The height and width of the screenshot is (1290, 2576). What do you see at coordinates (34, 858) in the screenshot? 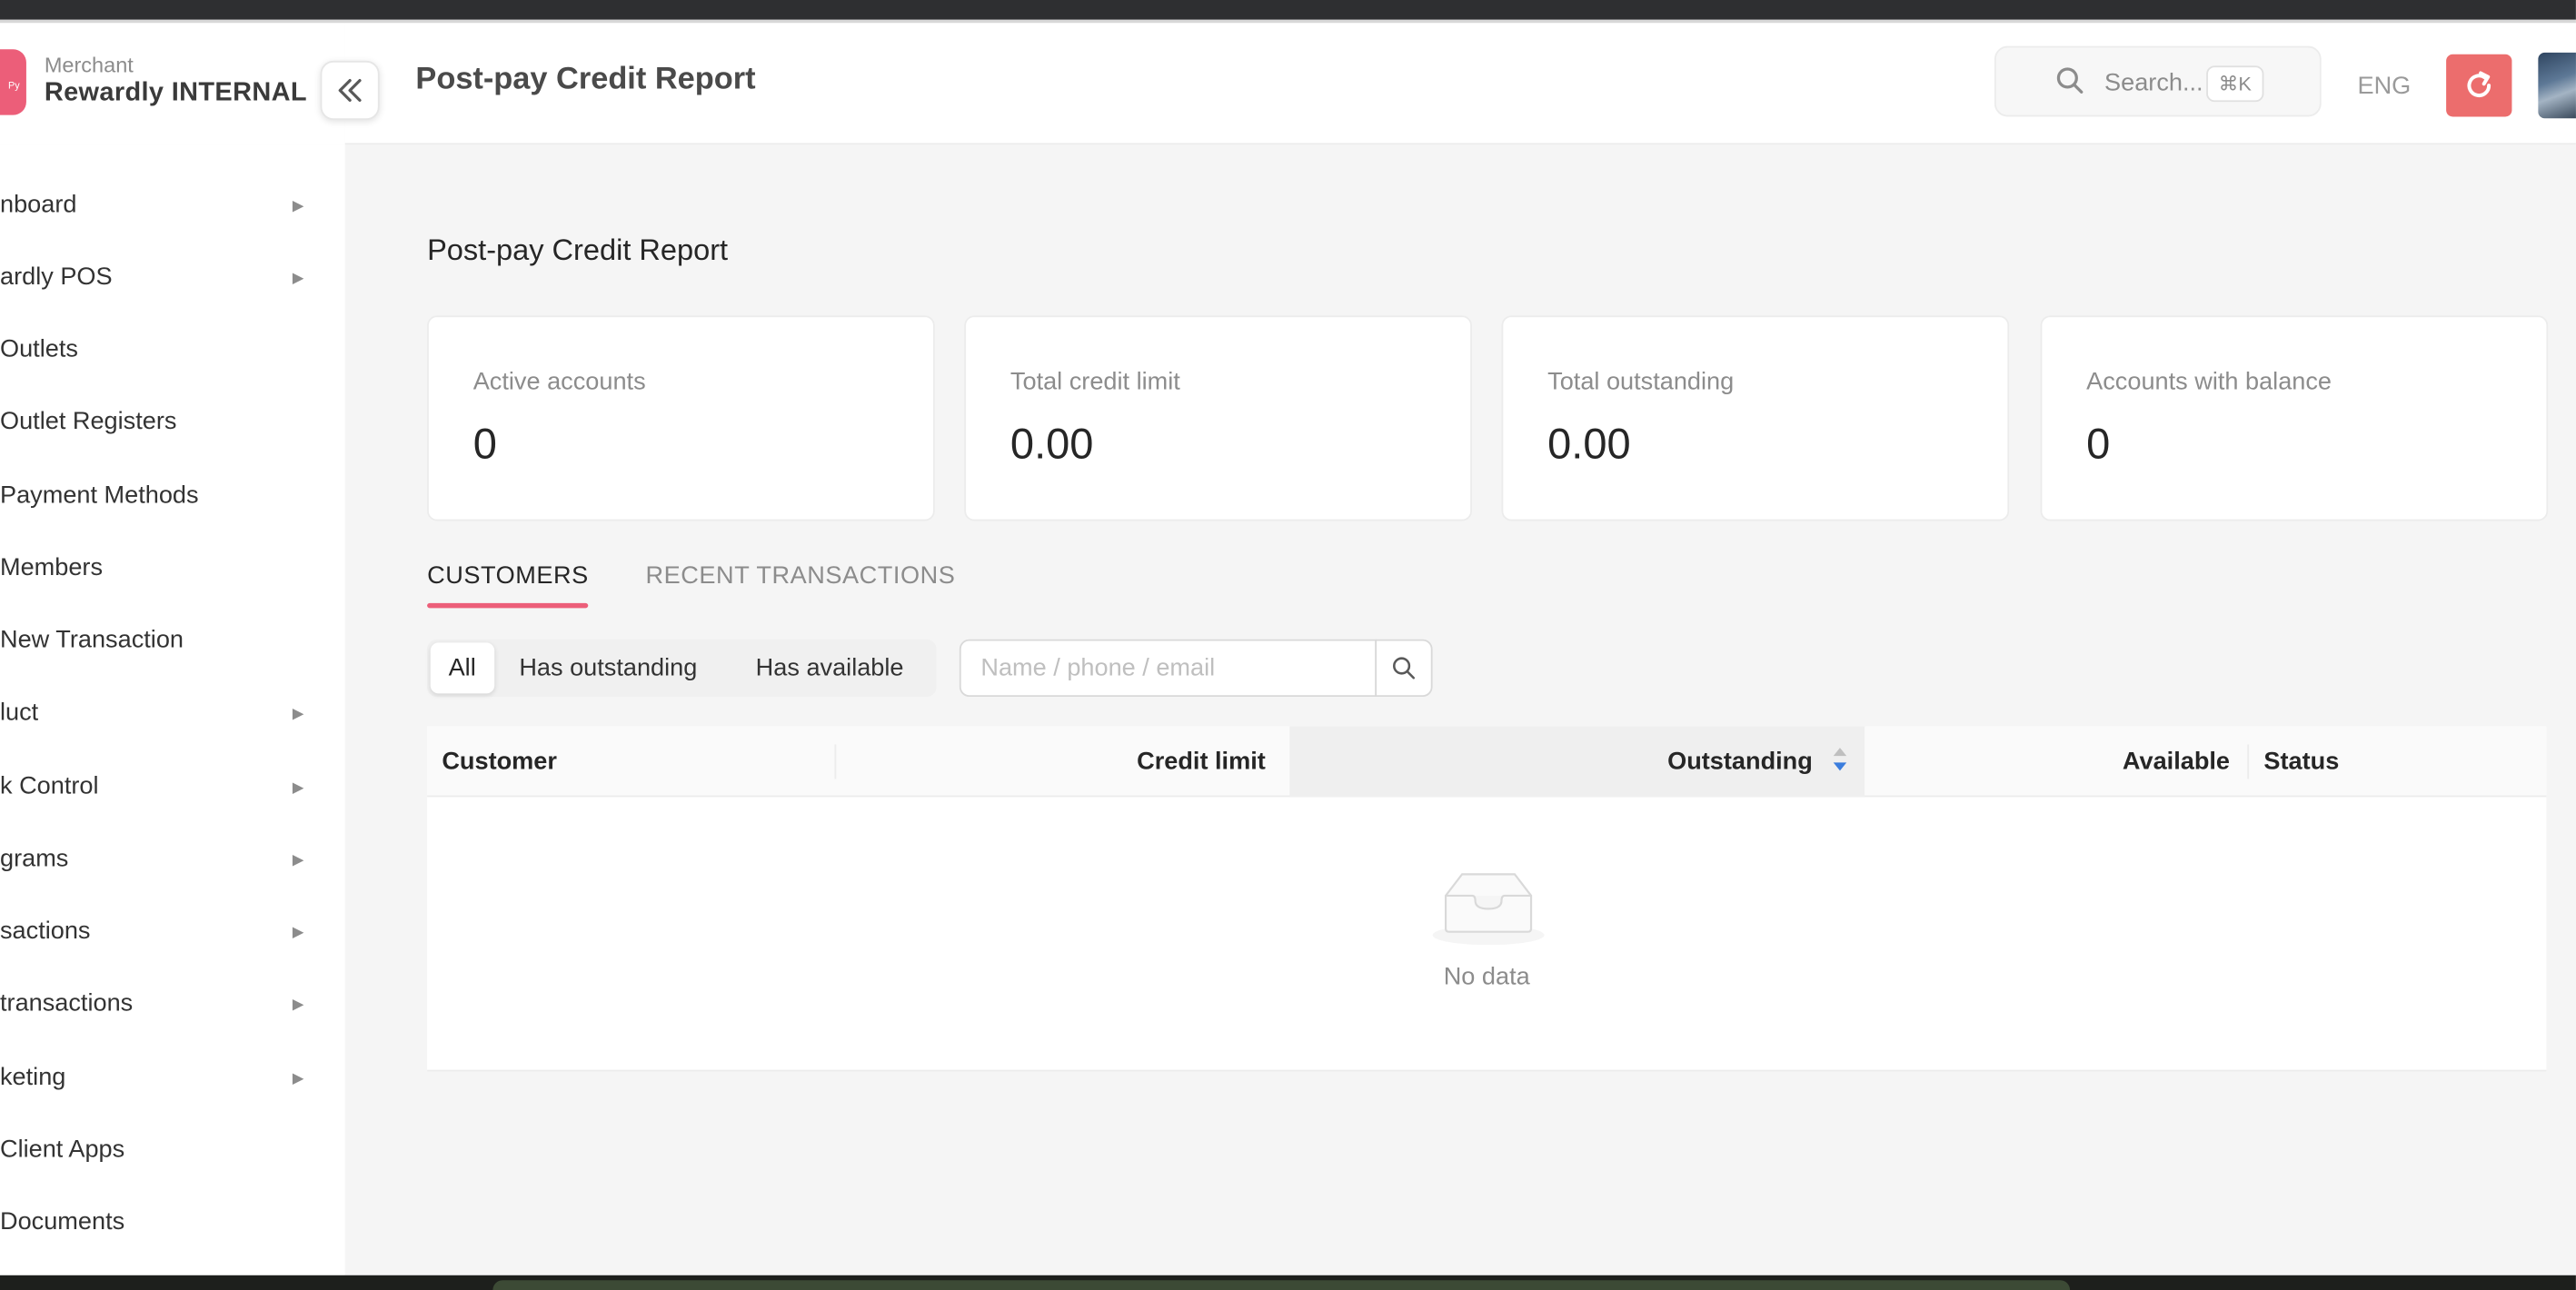
I see `sidebar-item-label: grams` at bounding box center [34, 858].